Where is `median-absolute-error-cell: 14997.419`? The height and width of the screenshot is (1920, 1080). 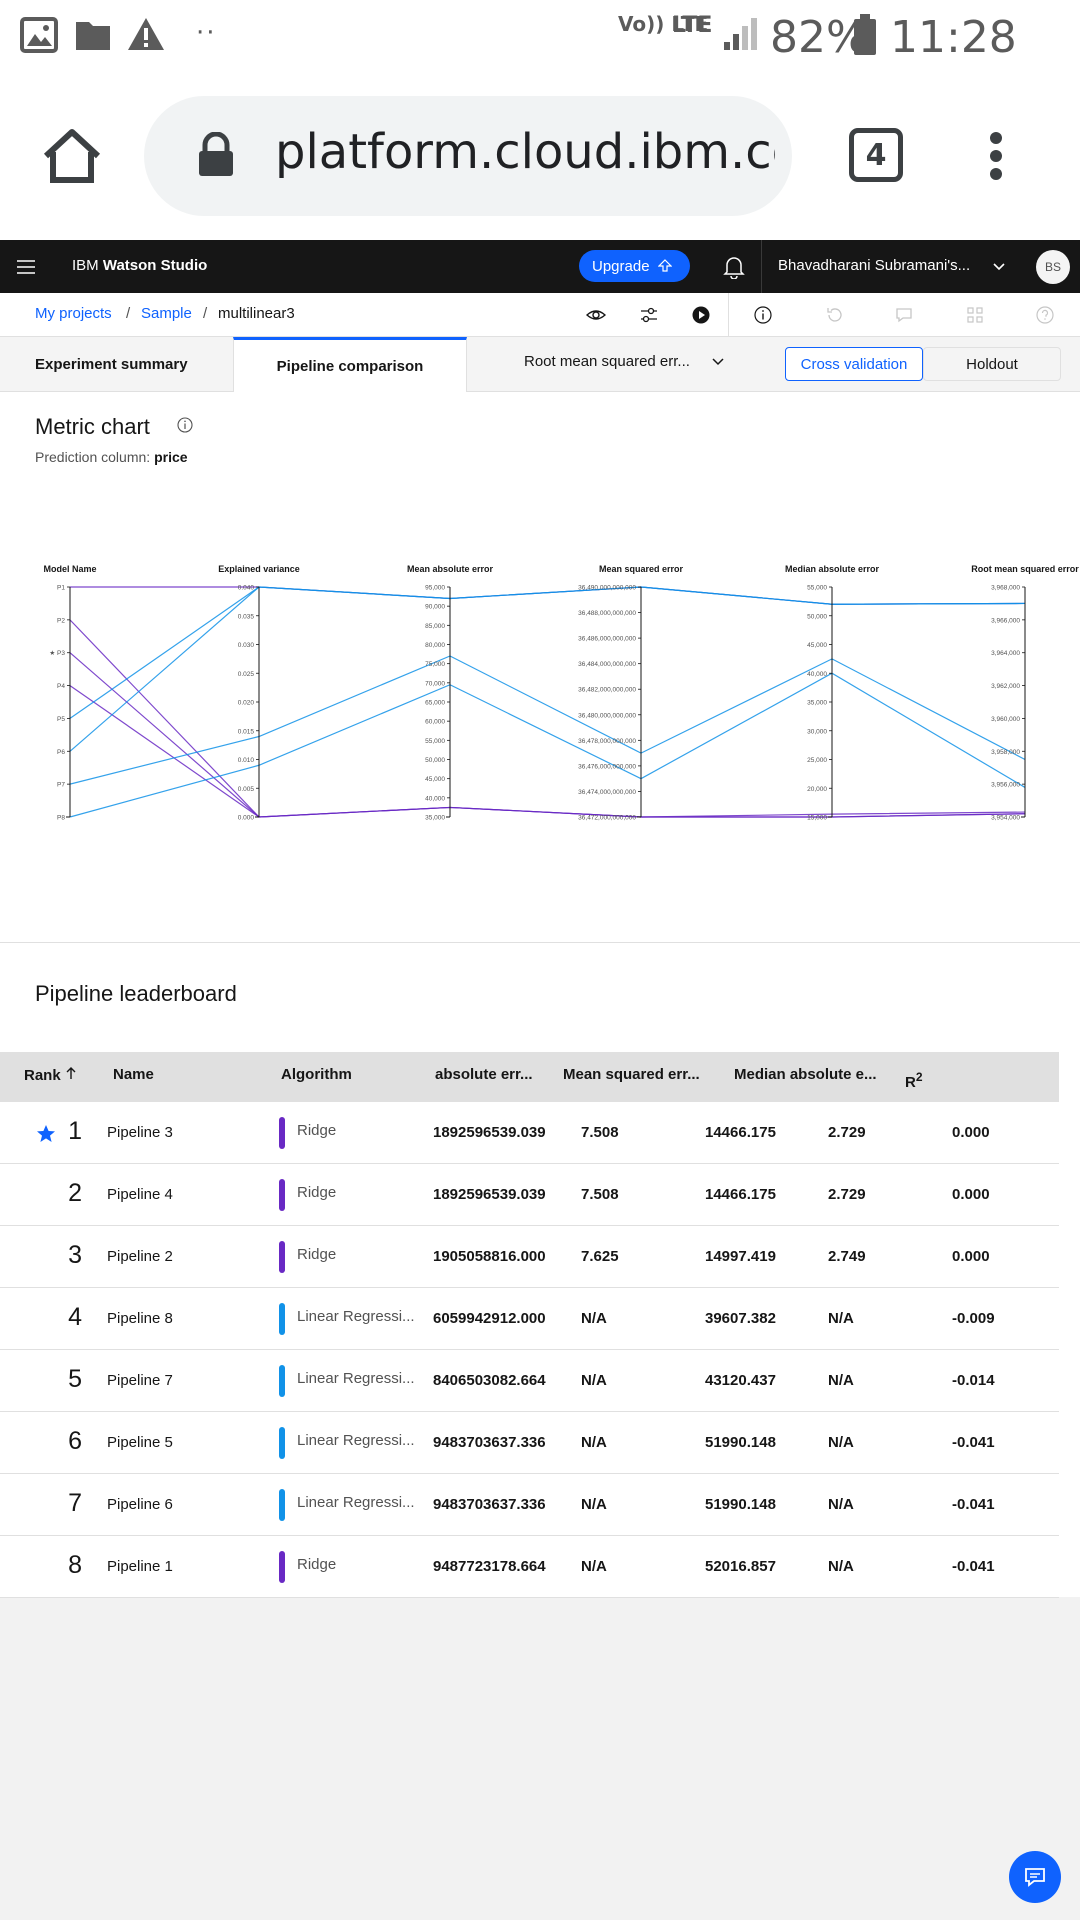
median-absolute-error-cell: 14997.419 is located at coordinates (740, 1256).